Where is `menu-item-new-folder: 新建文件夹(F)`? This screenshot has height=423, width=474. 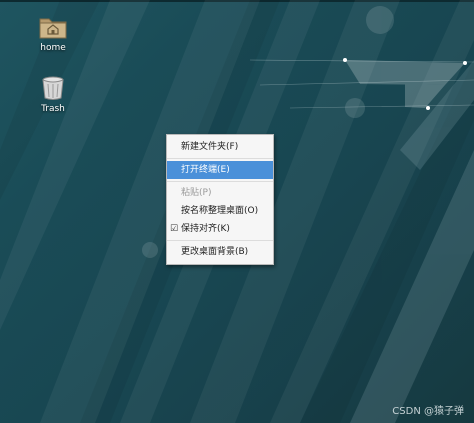 menu-item-new-folder: 新建文件夹(F) is located at coordinates (220, 147).